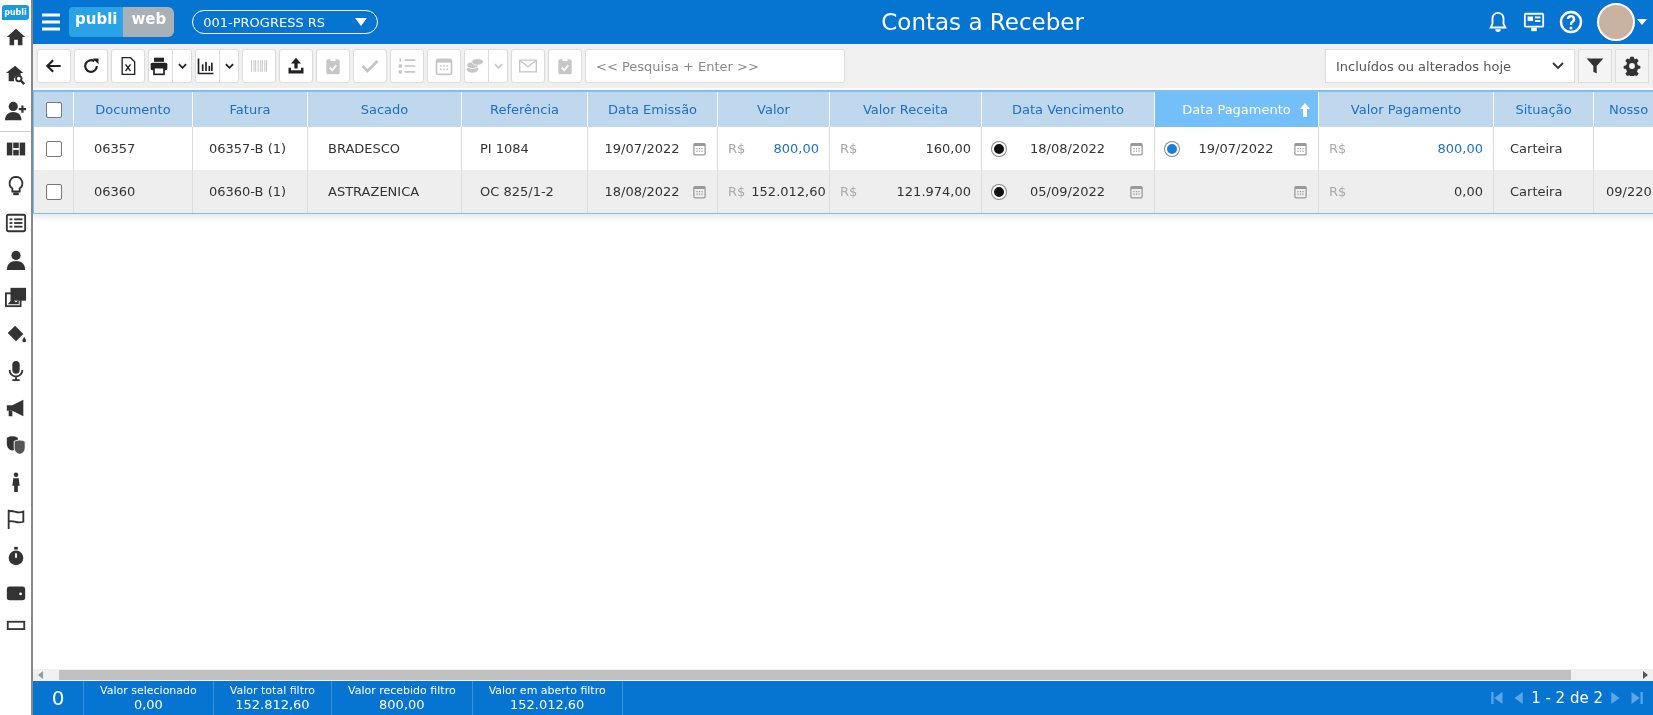  What do you see at coordinates (715, 66) in the screenshot?
I see `search-field: << Pesquisa + Enter >>` at bounding box center [715, 66].